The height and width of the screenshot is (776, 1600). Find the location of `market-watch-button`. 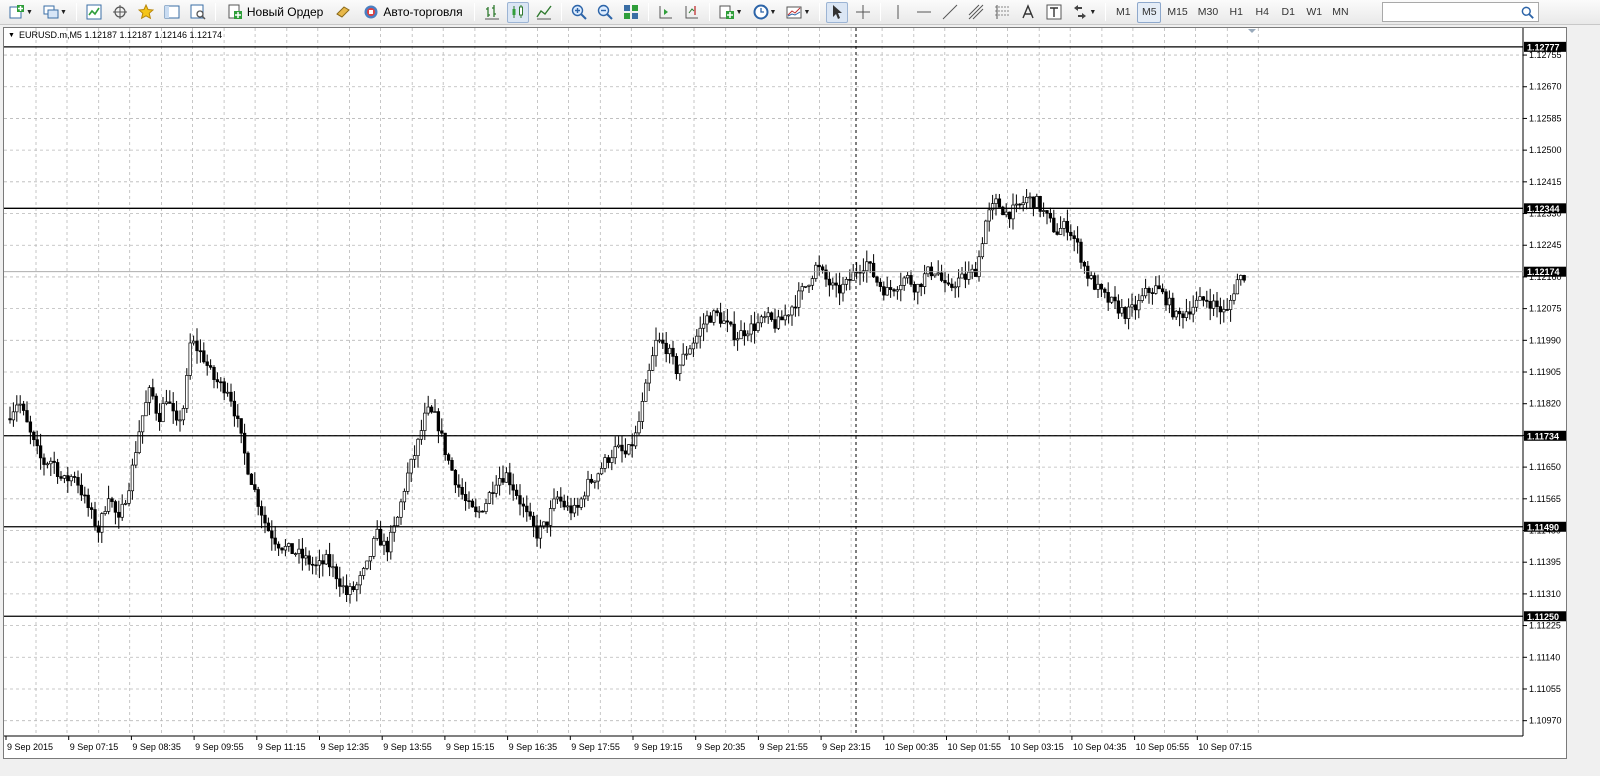

market-watch-button is located at coordinates (94, 12).